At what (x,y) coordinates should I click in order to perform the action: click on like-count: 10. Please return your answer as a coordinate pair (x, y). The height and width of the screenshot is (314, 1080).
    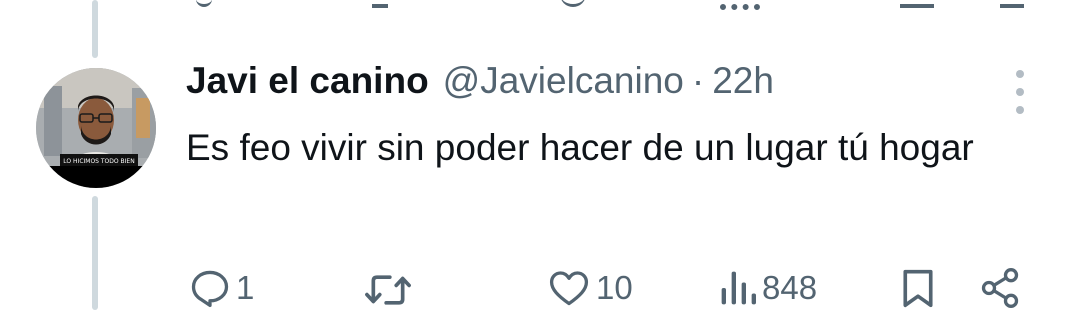
    Looking at the image, I should click on (614, 287).